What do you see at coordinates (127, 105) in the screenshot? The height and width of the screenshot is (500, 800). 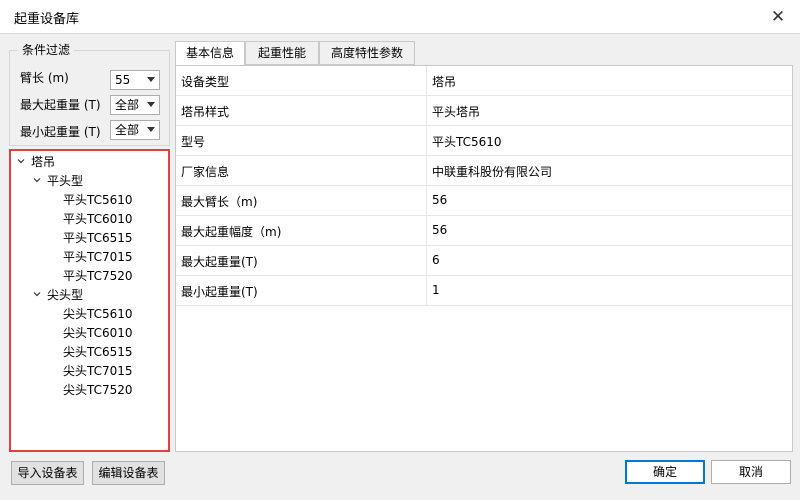 I see `max-load-value: 全部` at bounding box center [127, 105].